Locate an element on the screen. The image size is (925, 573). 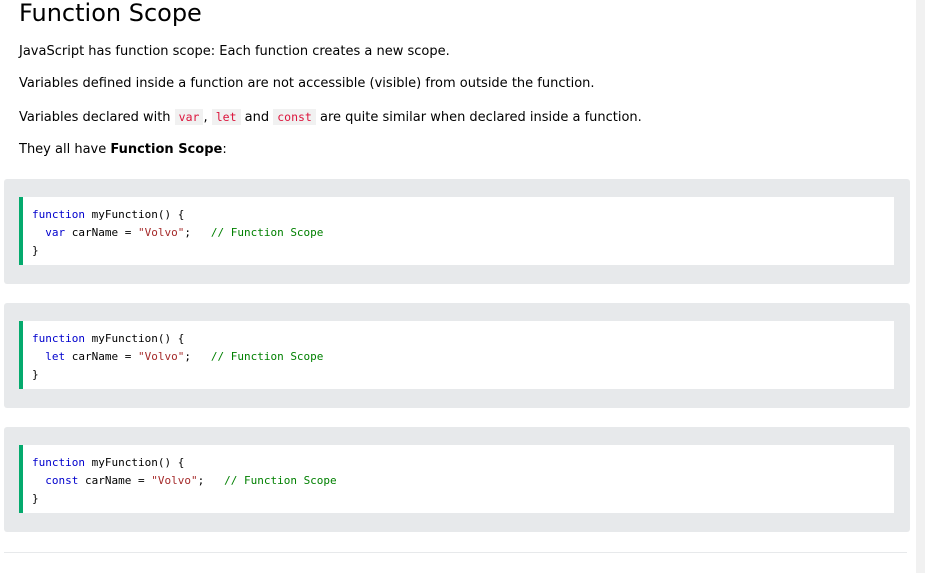
code-line: var carName = "Volvo"; // Function Scope is located at coordinates (463, 233).